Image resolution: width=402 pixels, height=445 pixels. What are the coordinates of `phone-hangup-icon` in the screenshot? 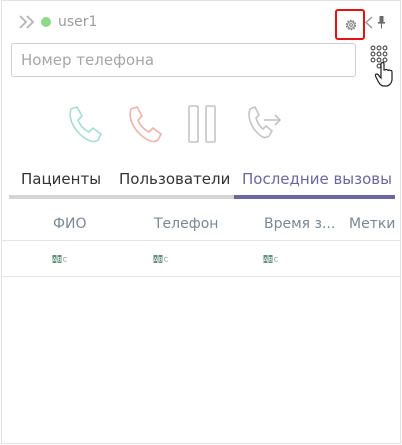 It's located at (145, 124).